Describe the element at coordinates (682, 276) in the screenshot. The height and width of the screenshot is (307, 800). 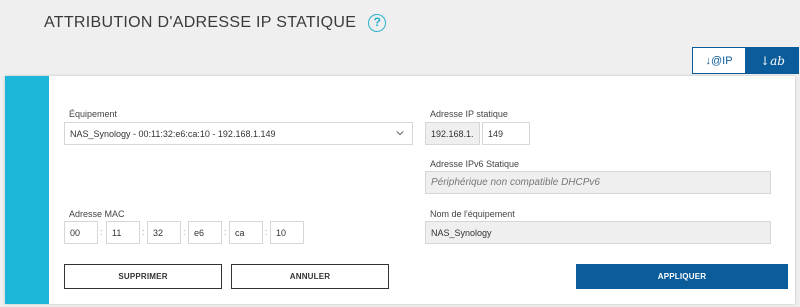
I see `apply-button: APPLIQUER` at that location.